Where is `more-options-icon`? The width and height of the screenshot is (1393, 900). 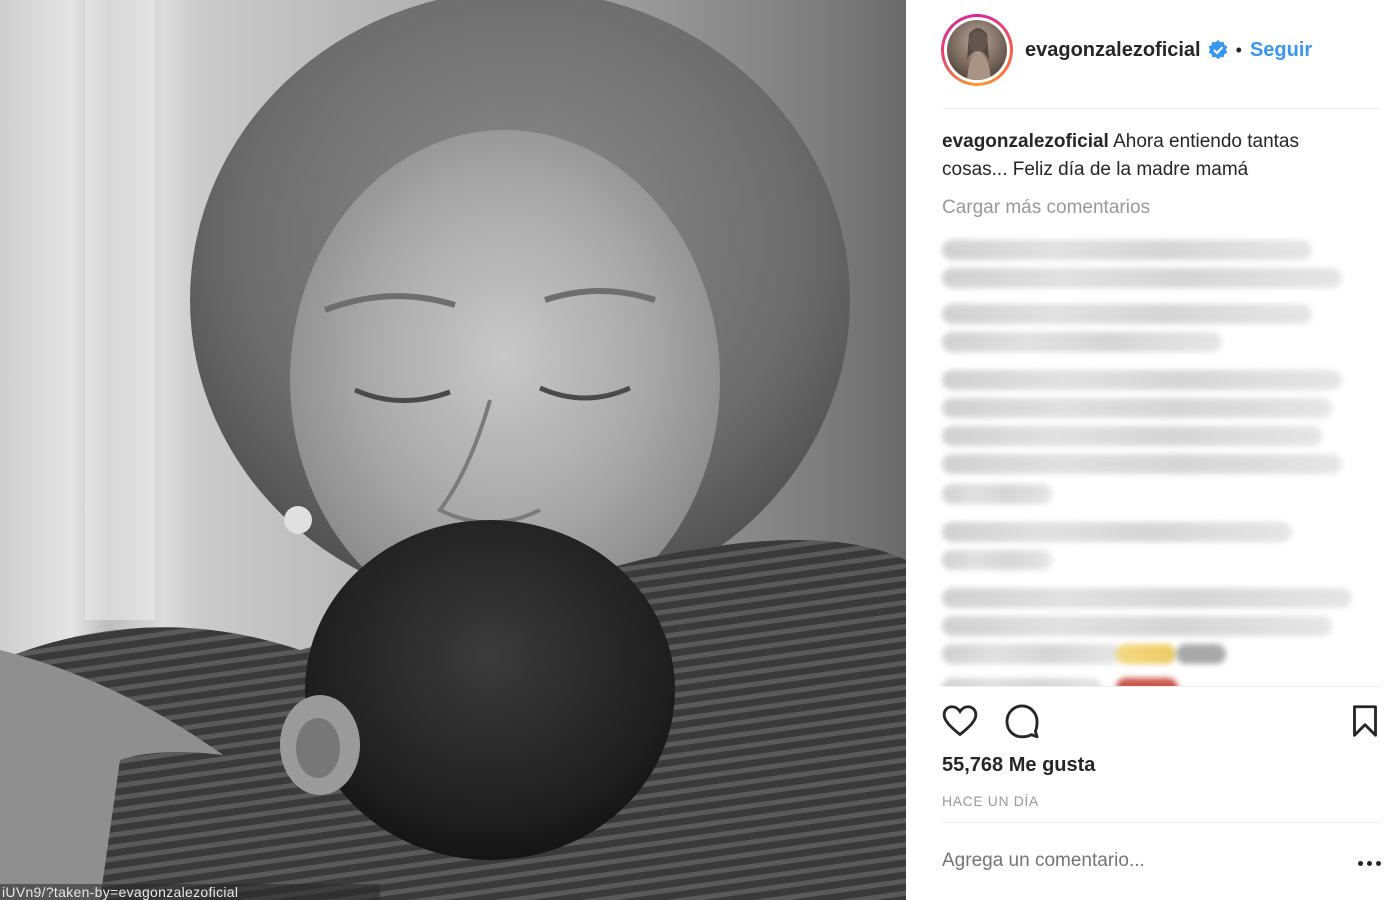 more-options-icon is located at coordinates (1371, 863).